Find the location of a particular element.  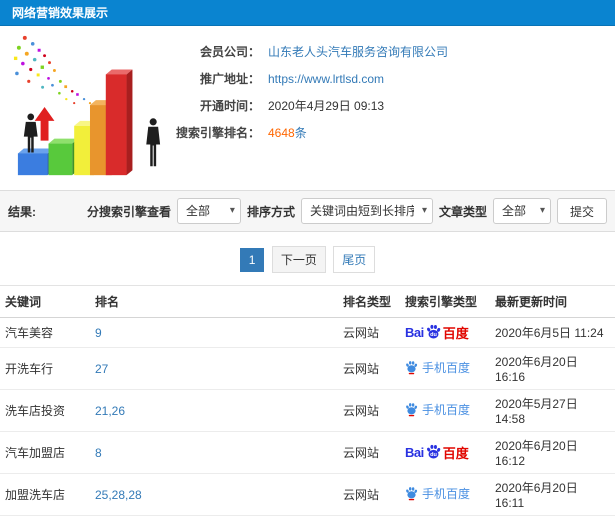

open-time-value: 2020年4月29日 09:13 is located at coordinates (326, 106).